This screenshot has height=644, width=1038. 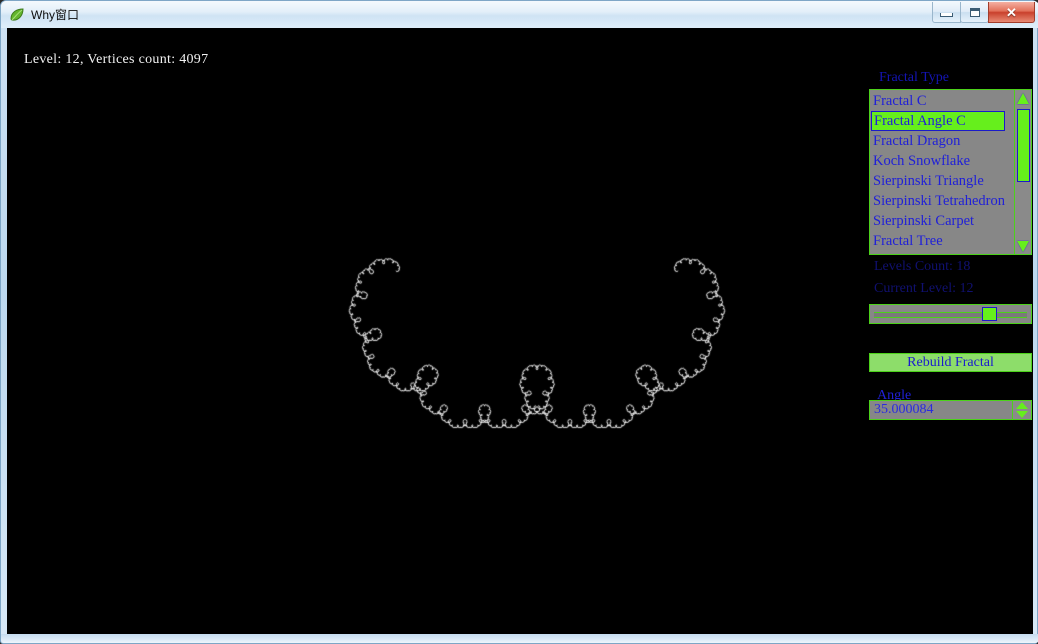 I want to click on level-slider, so click(x=950, y=314).